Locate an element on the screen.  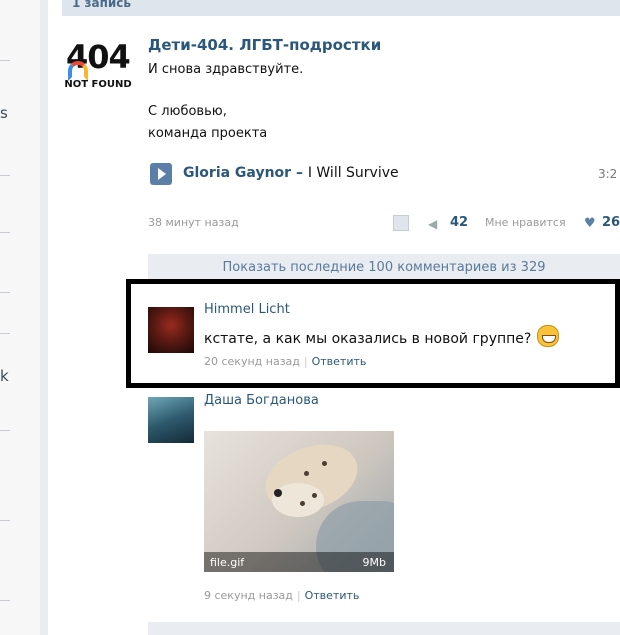
megaphone-icon: ◀ is located at coordinates (432, 224).